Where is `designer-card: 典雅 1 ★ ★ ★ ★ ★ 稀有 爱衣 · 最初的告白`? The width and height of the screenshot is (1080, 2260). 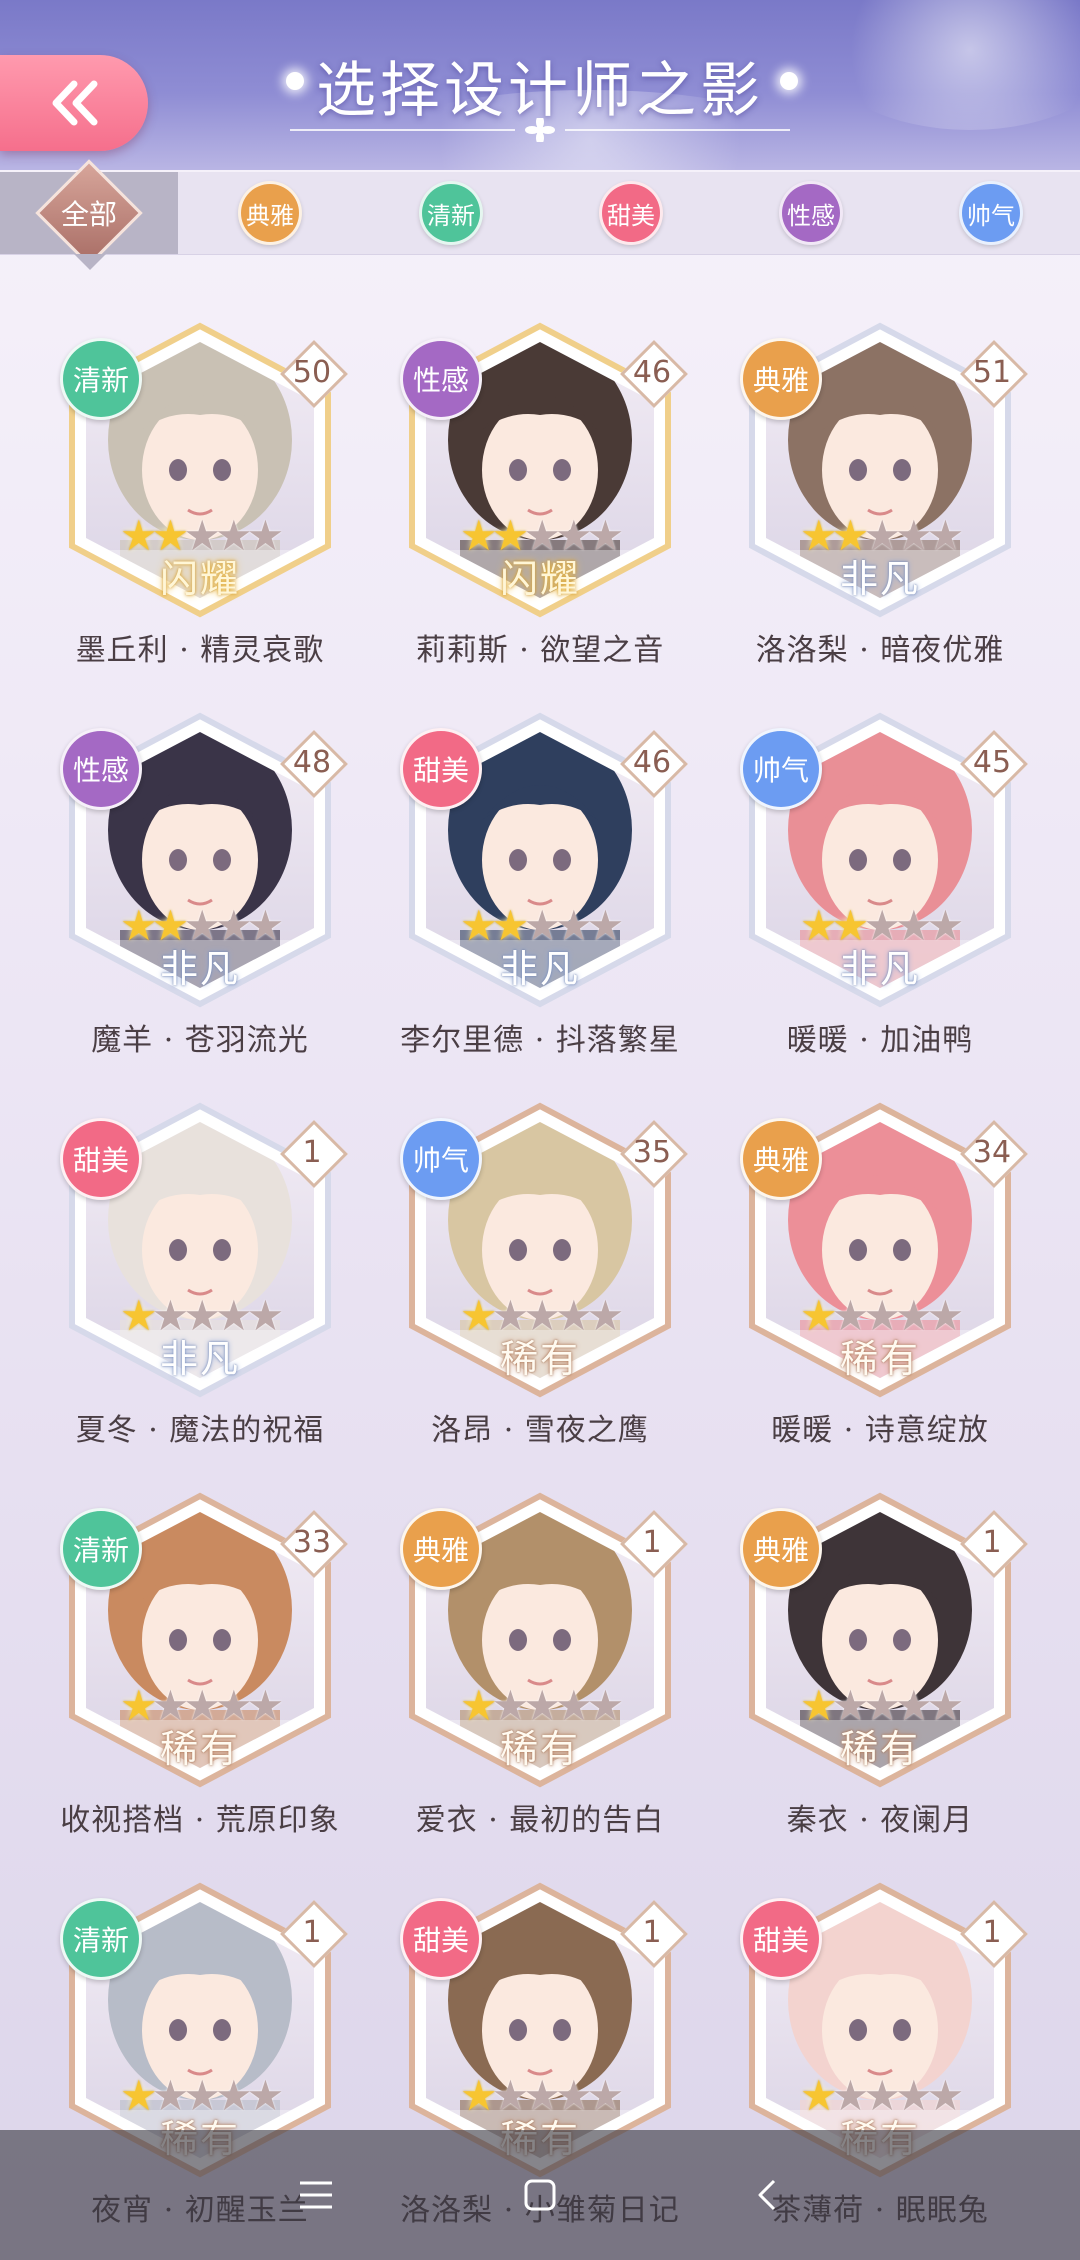 designer-card: 典雅 1 ★ ★ ★ ★ ★ 稀有 爱衣 · 最初的告白 is located at coordinates (540, 1680).